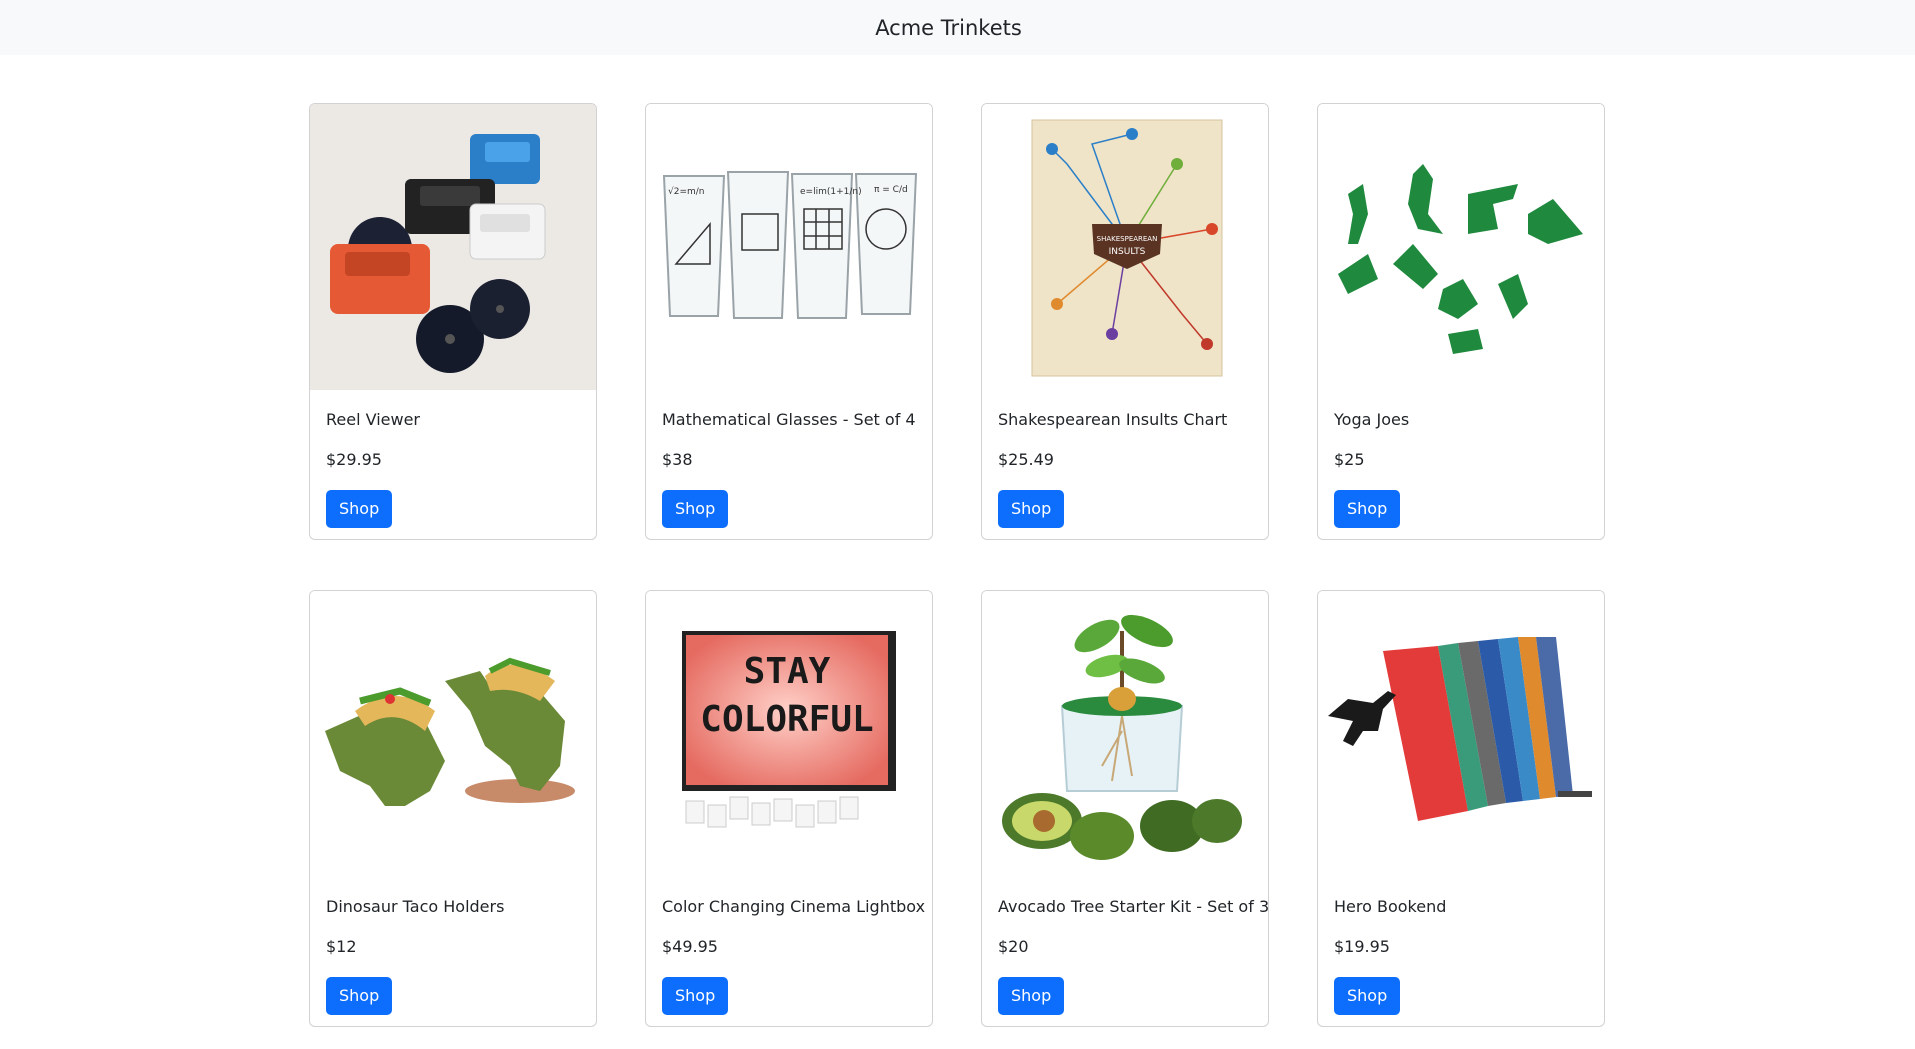 The width and height of the screenshot is (1915, 1049). Describe the element at coordinates (1125, 734) in the screenshot. I see `avocado-kit-image` at that location.